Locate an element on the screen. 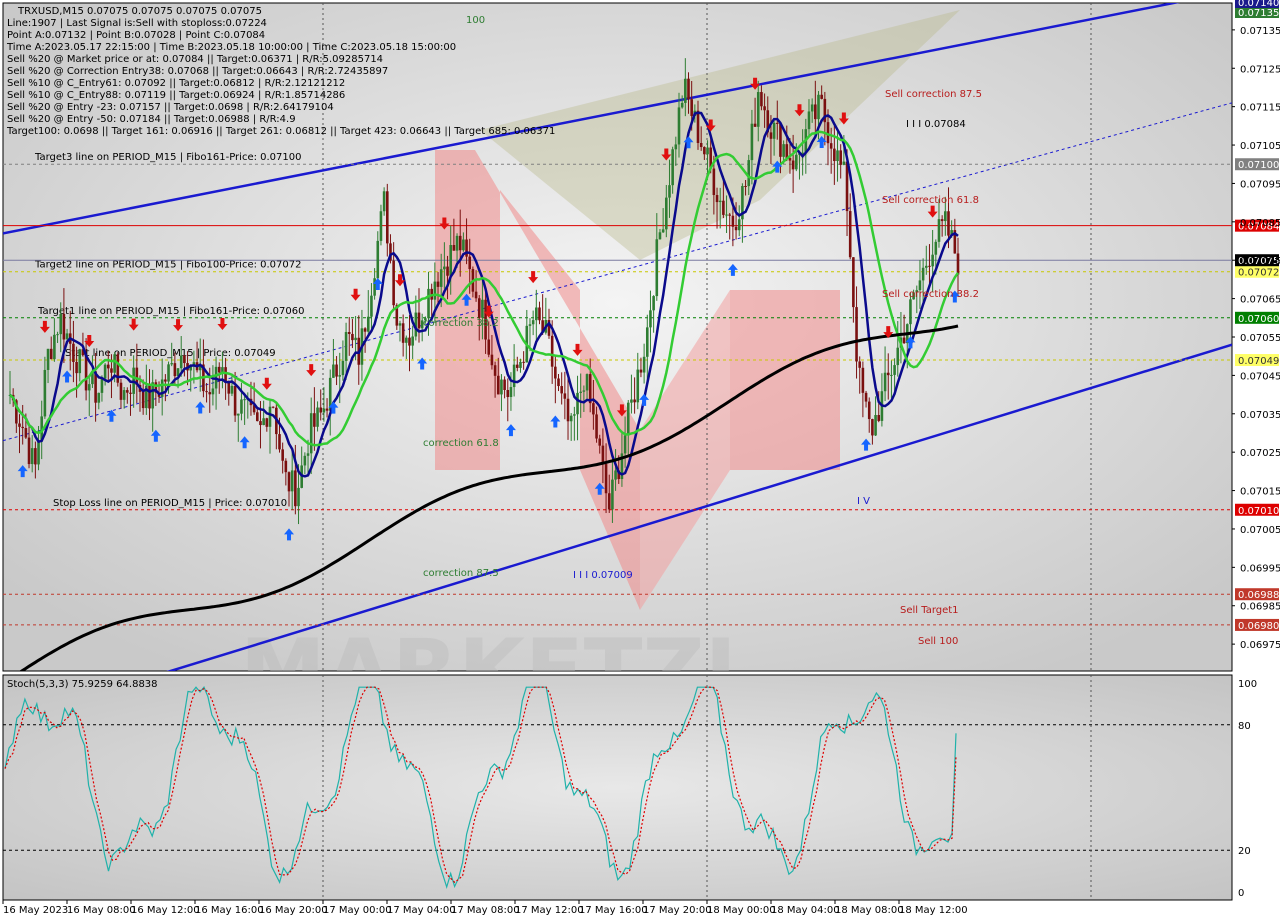 This screenshot has height=920, width=1280. y-tick-label: 0.07045 is located at coordinates (1260, 376).